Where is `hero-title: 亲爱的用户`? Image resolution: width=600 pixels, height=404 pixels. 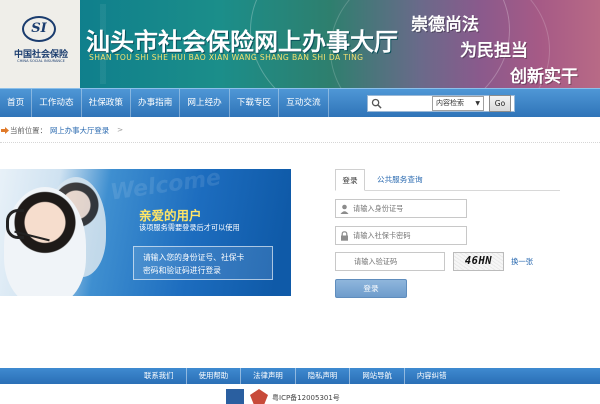
hero-title: 亲爱的用户 is located at coordinates (170, 215).